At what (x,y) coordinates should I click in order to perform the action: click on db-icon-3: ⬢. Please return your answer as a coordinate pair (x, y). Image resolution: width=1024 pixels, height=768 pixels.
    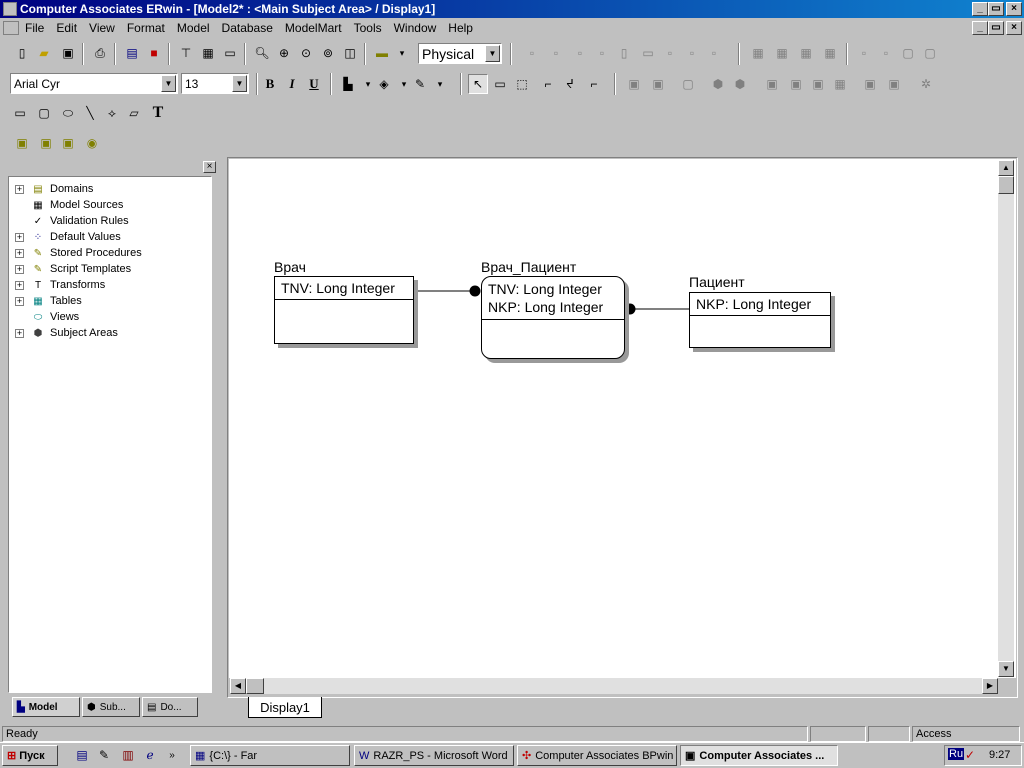
    Looking at the image, I should click on (718, 84).